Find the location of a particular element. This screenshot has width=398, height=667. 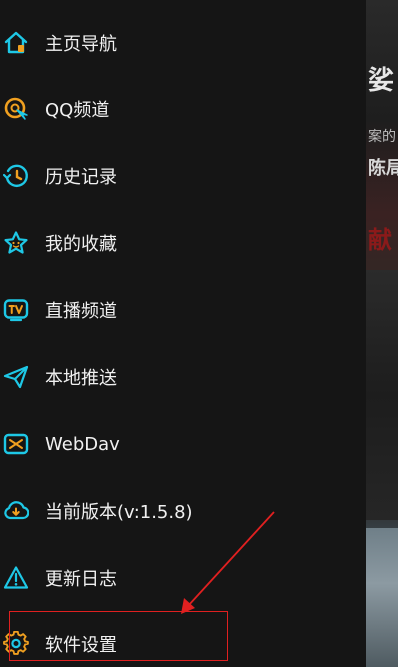

menu-item-label: 主页导航 is located at coordinates (81, 44).